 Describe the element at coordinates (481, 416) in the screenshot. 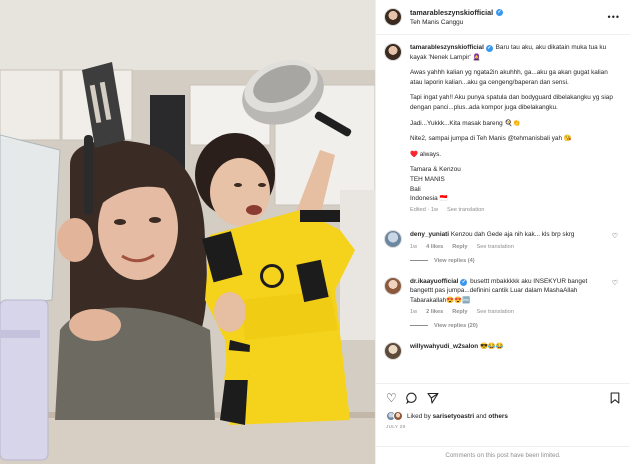

I see `liked-by-and: and` at that location.